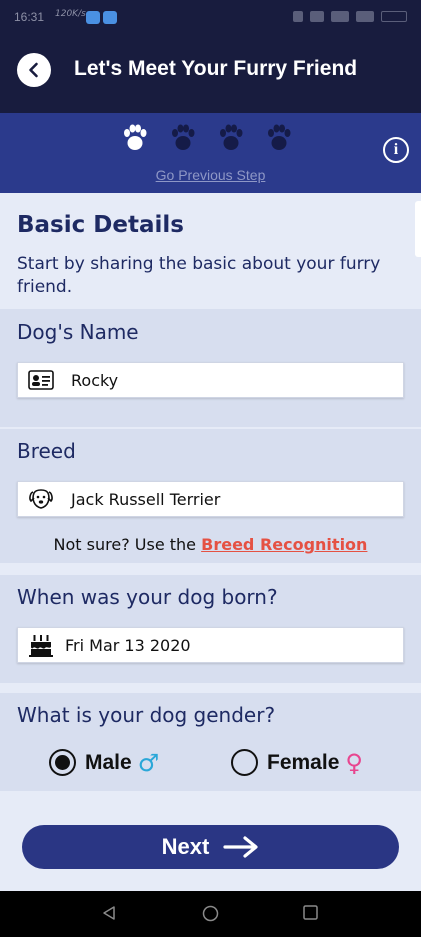  Describe the element at coordinates (303, 762) in the screenshot. I see `female-label: Female` at that location.